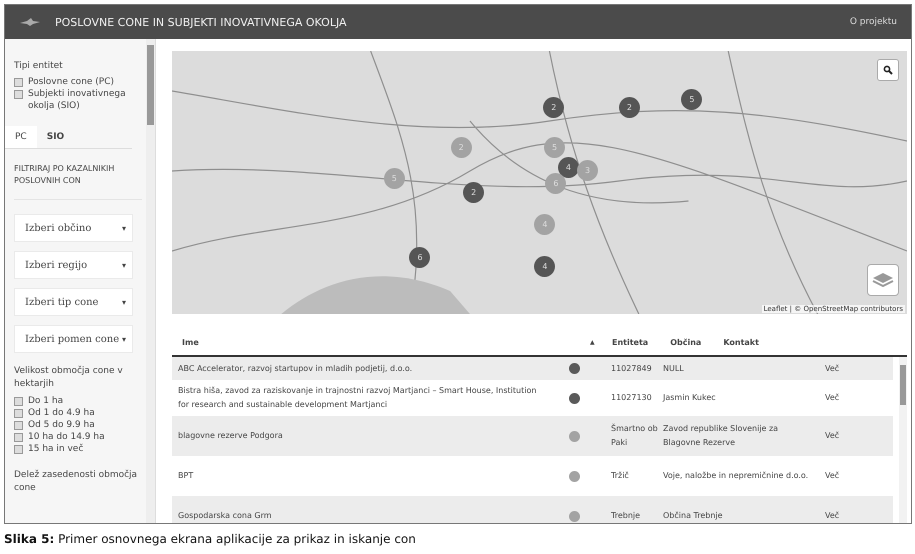  Describe the element at coordinates (30, 22) in the screenshot. I see `logo-icon` at that location.